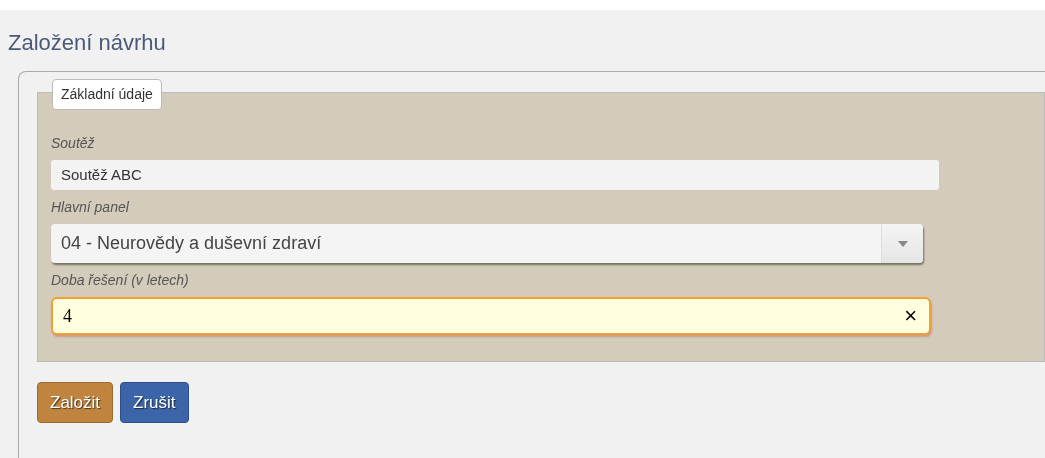  I want to click on dropdown-arrow-icon, so click(902, 243).